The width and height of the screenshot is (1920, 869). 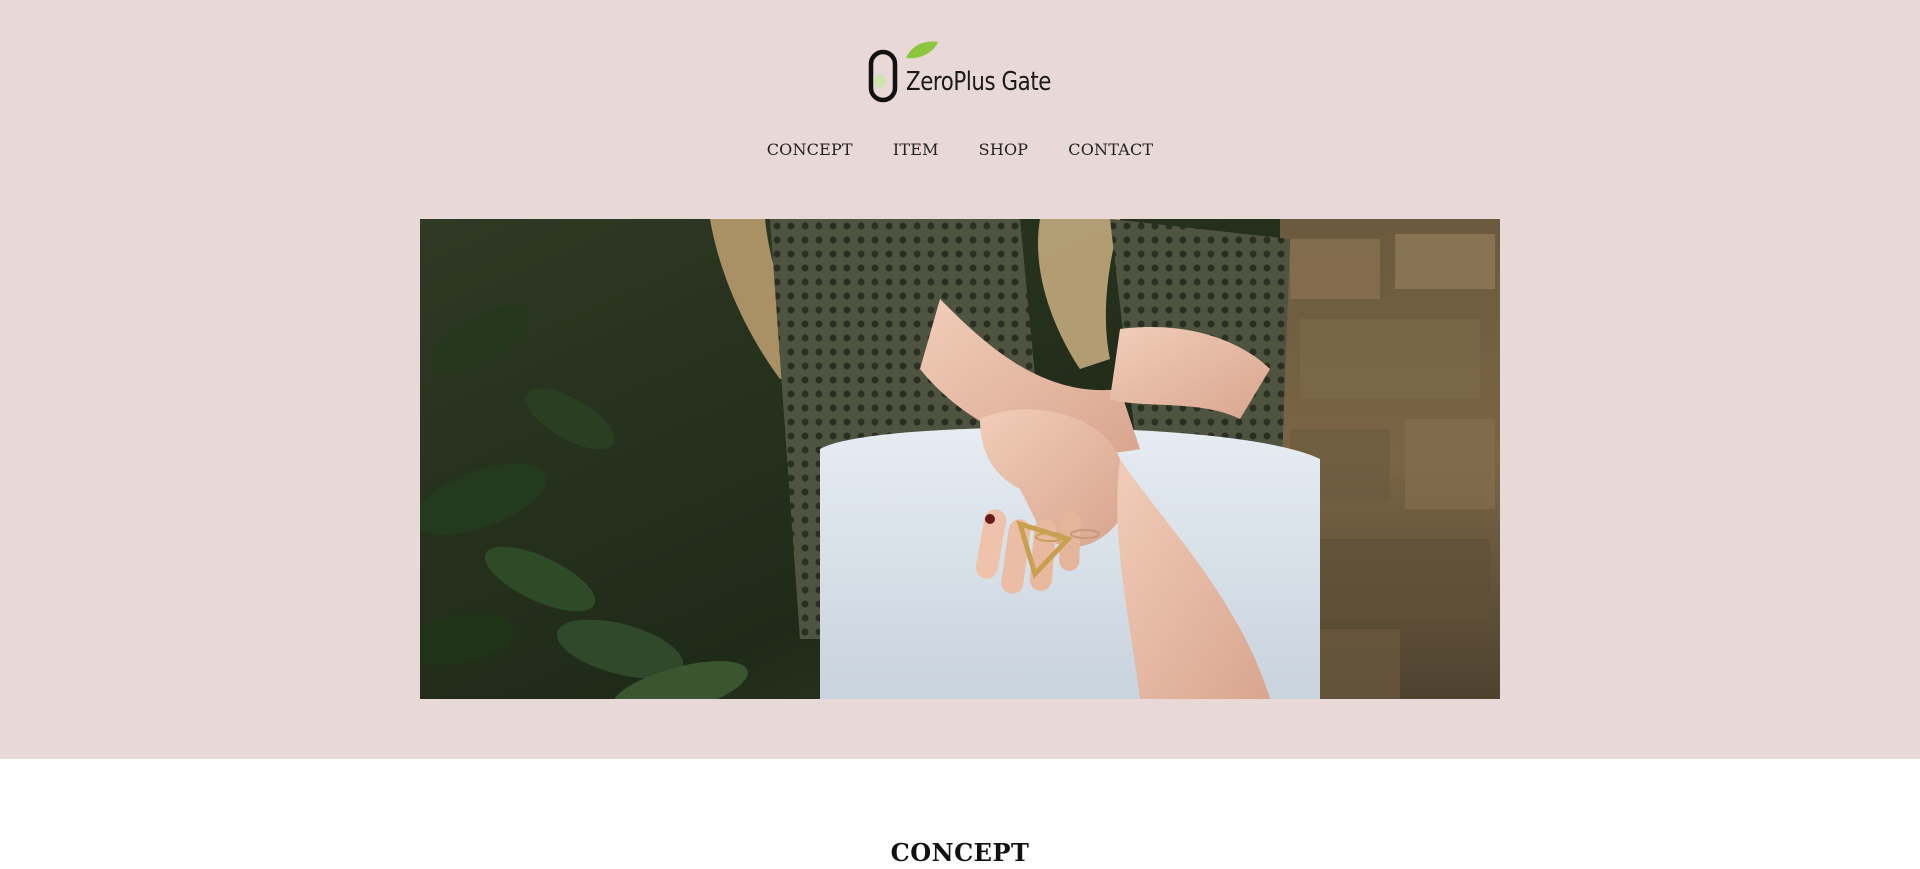 I want to click on section-title-concept: CONCEPT, so click(x=960, y=852).